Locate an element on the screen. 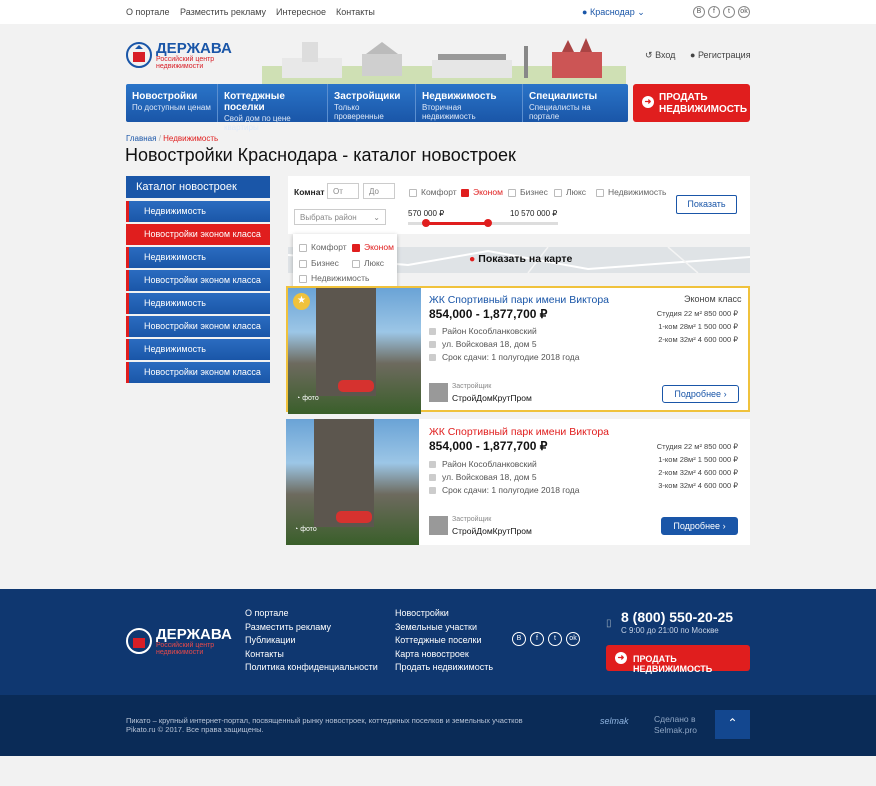 This screenshot has height=786, width=876. show-on-map-link: ● Показать на карте is located at coordinates (520, 259).